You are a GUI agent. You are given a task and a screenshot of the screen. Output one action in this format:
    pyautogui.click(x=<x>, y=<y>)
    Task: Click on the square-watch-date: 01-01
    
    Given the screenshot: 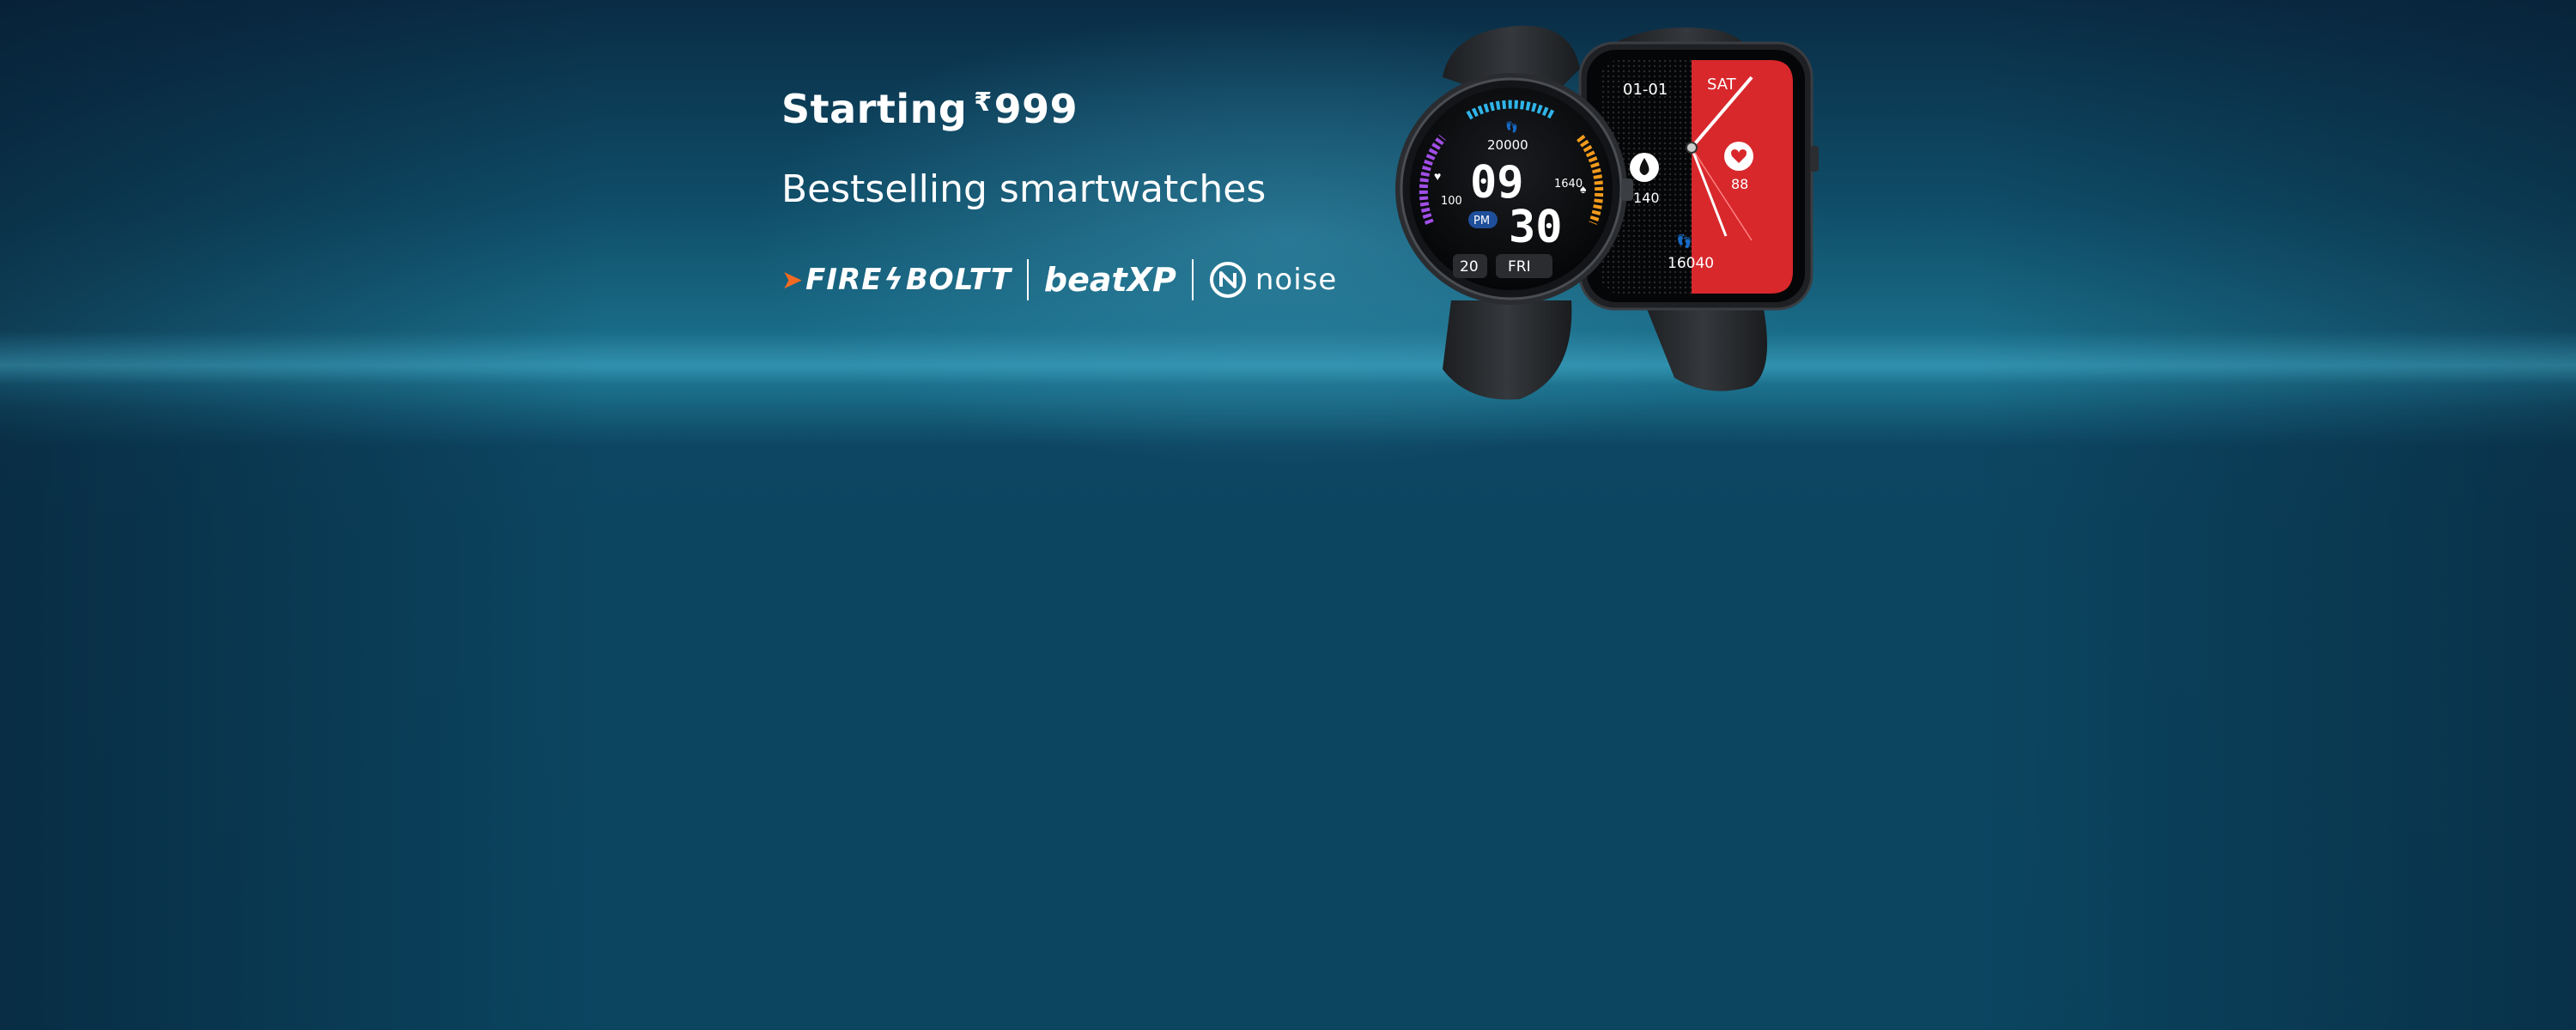 What is the action you would take?
    pyautogui.click(x=1645, y=90)
    